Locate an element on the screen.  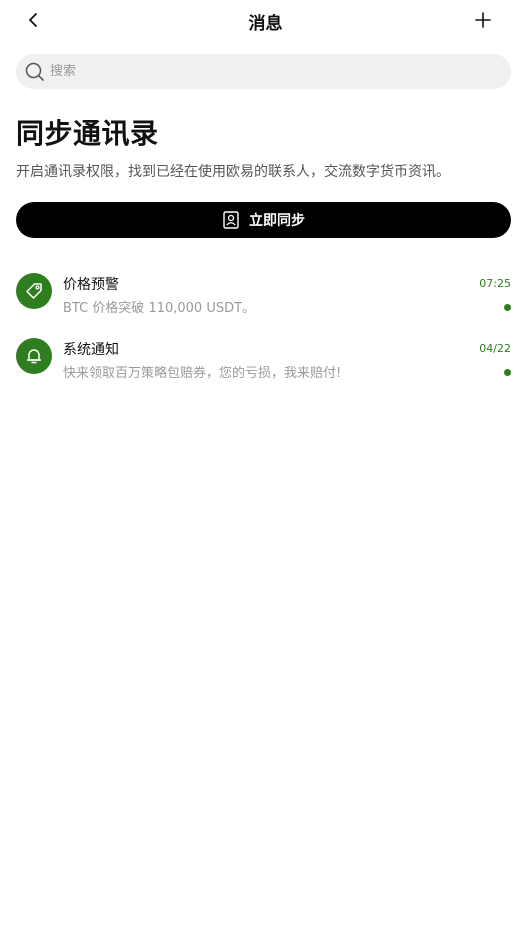
message-title: 价格预警 is located at coordinates (91, 285).